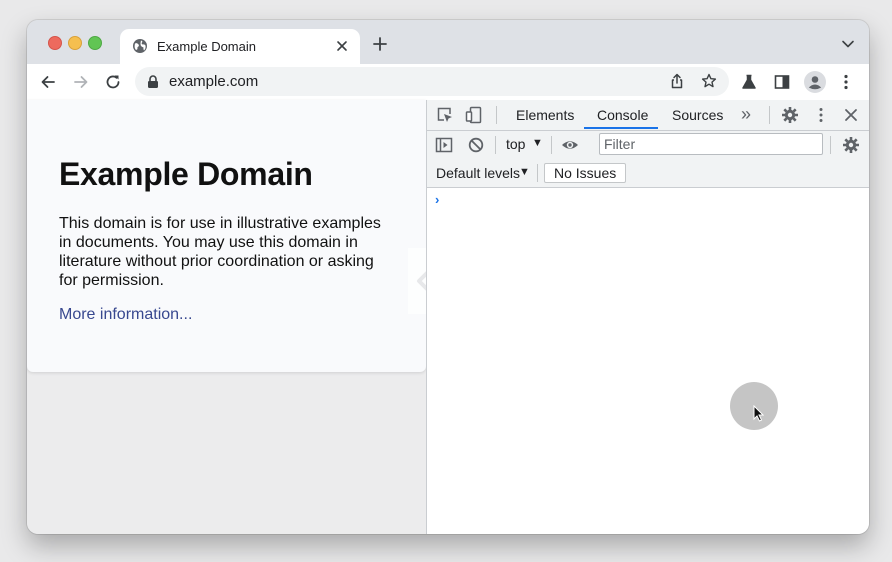  Describe the element at coordinates (848, 44) in the screenshot. I see `chevron-down-icon` at that location.